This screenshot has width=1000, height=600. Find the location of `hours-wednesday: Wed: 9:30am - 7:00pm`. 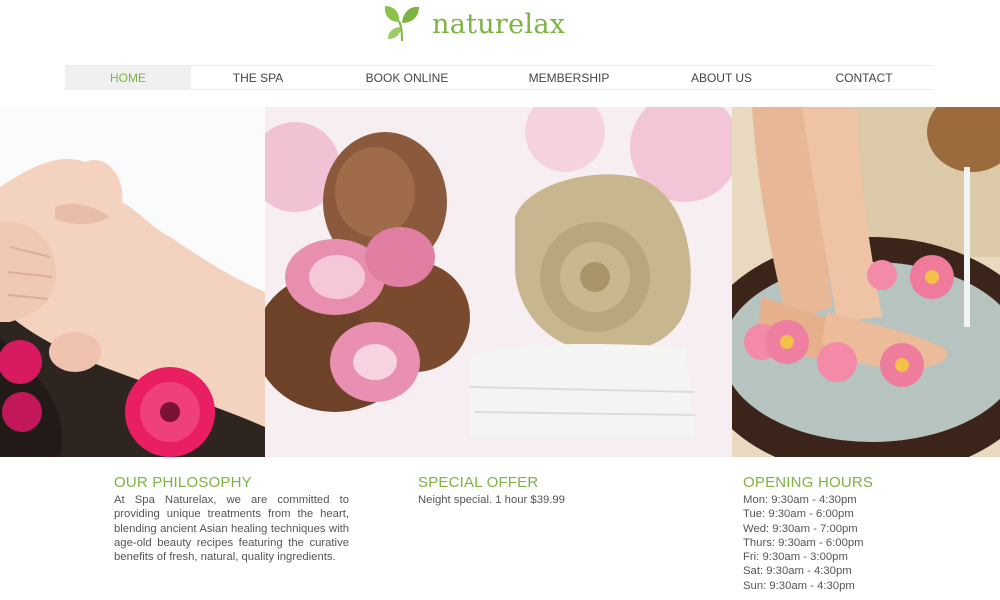

hours-wednesday: Wed: 9:30am - 7:00pm is located at coordinates (800, 528).